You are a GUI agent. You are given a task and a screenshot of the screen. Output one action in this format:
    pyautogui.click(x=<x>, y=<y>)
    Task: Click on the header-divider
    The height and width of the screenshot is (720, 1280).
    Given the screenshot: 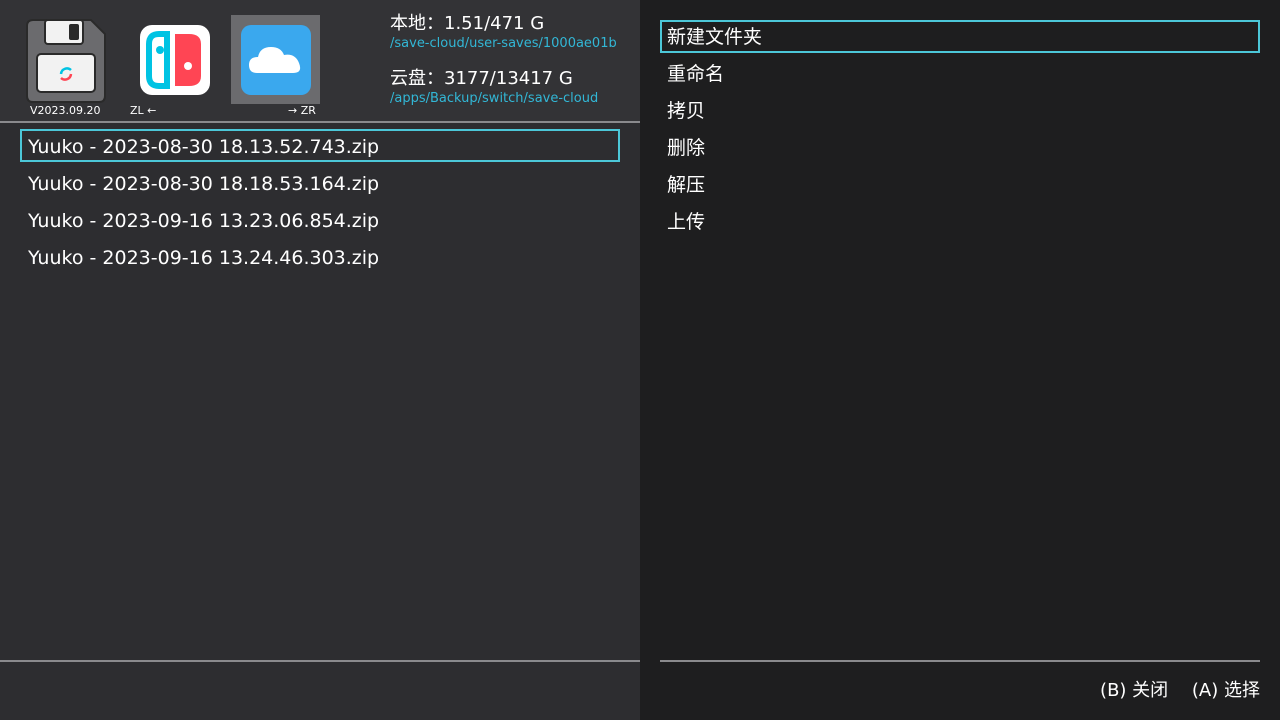 What is the action you would take?
    pyautogui.click(x=320, y=122)
    